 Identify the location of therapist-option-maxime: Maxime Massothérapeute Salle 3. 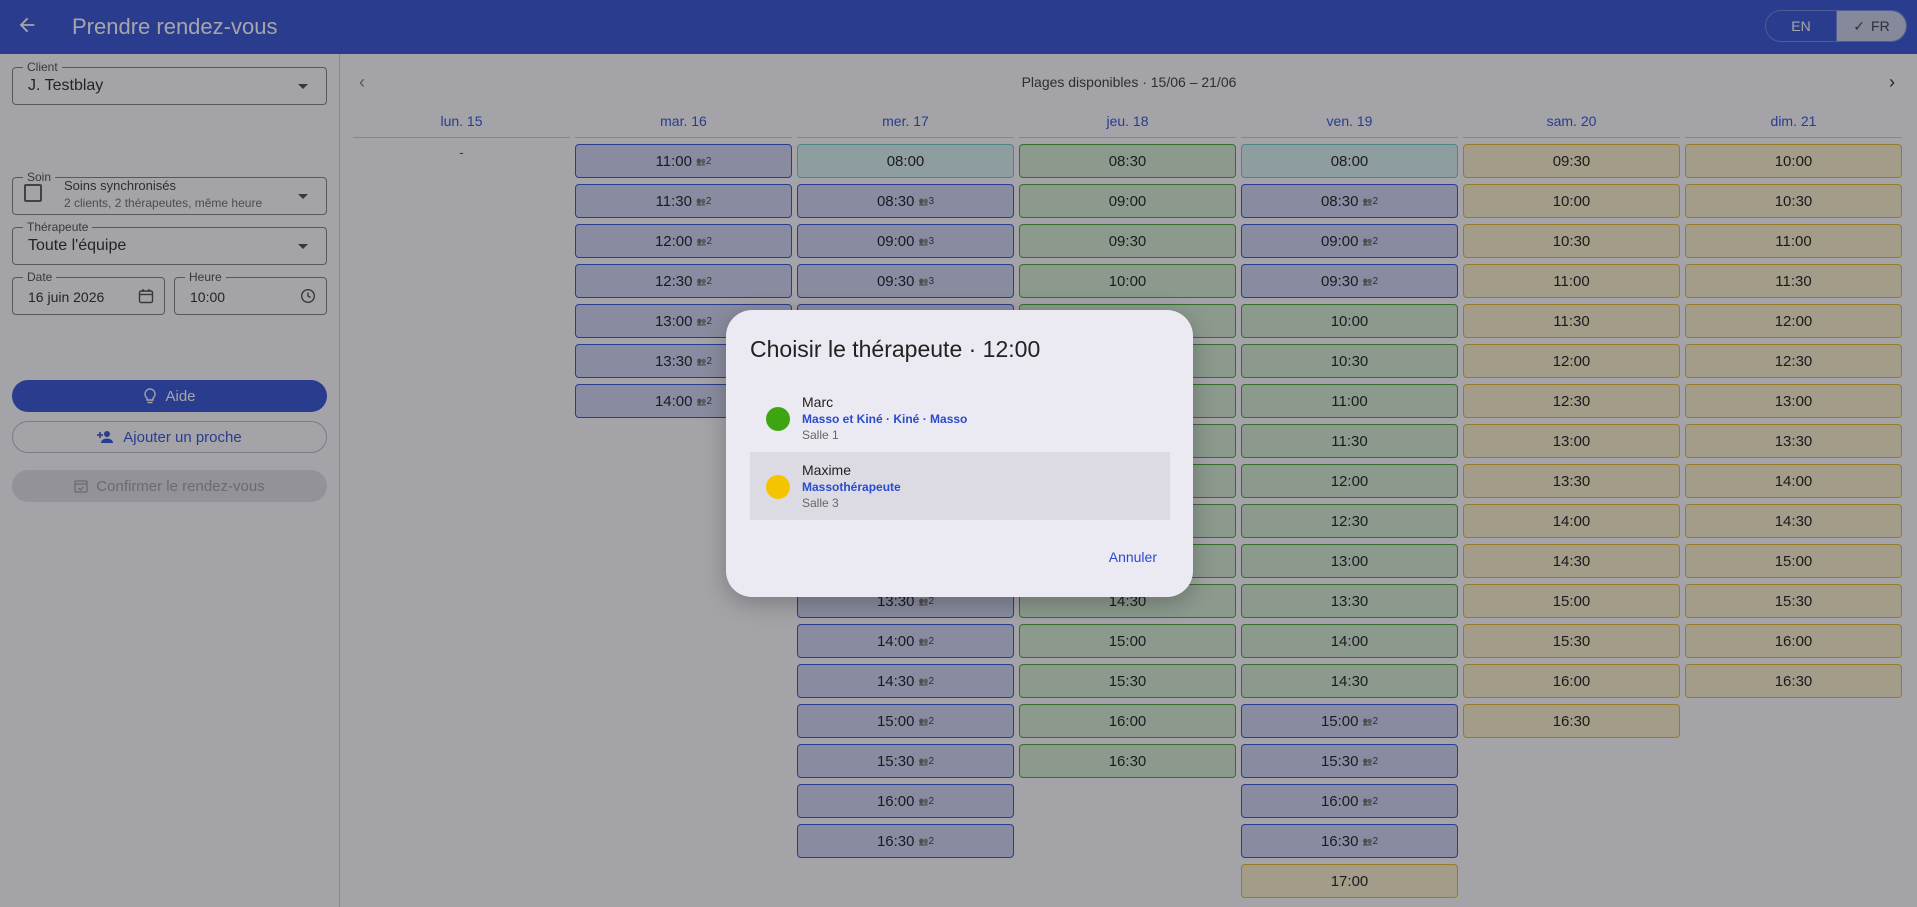
(960, 486).